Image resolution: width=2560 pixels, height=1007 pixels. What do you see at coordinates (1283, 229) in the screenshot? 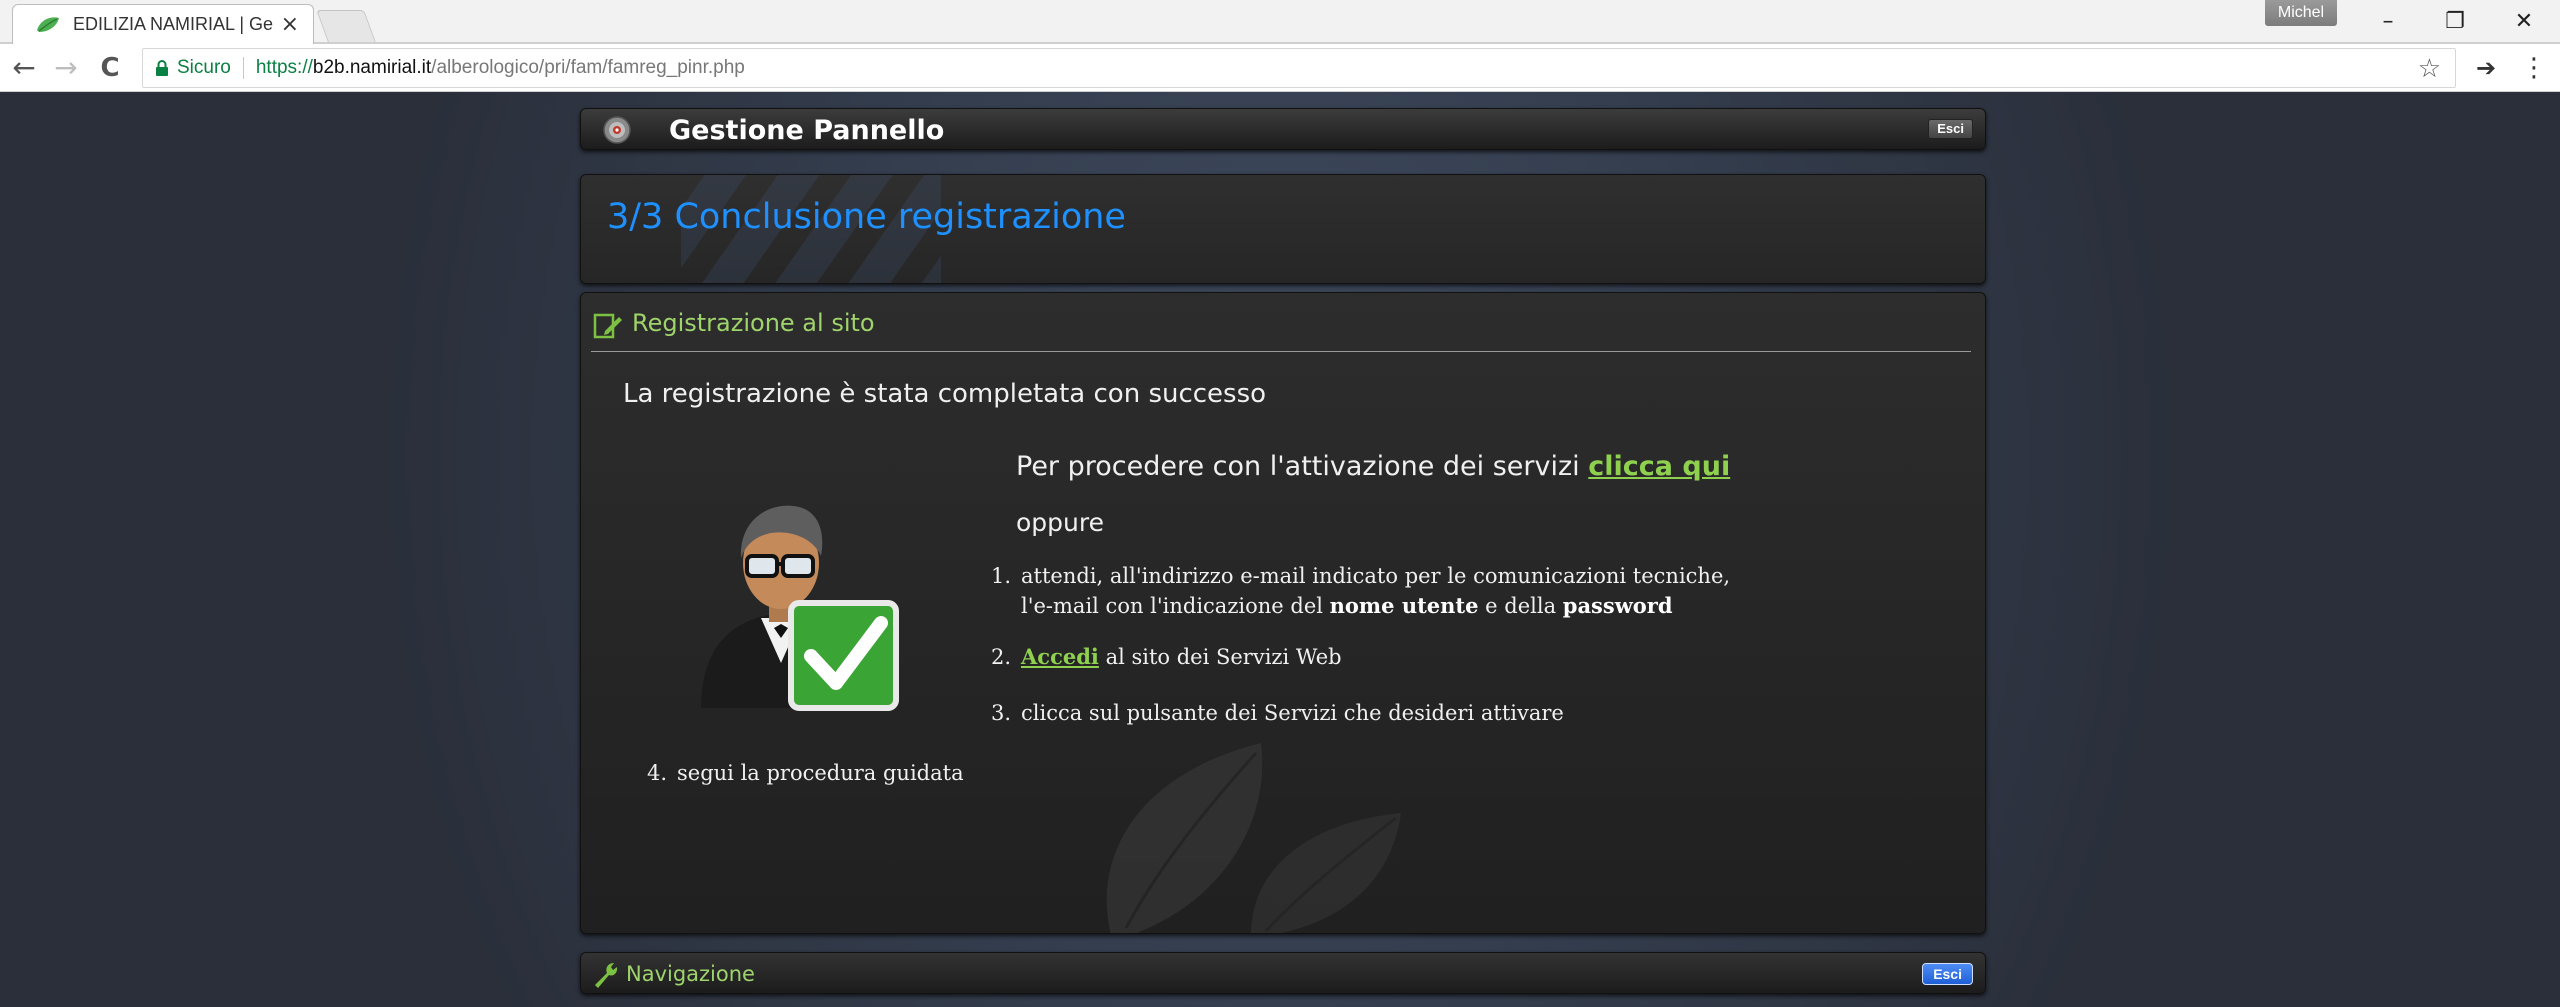
I see `step-panel: 3/3 Conclusione registrazione` at bounding box center [1283, 229].